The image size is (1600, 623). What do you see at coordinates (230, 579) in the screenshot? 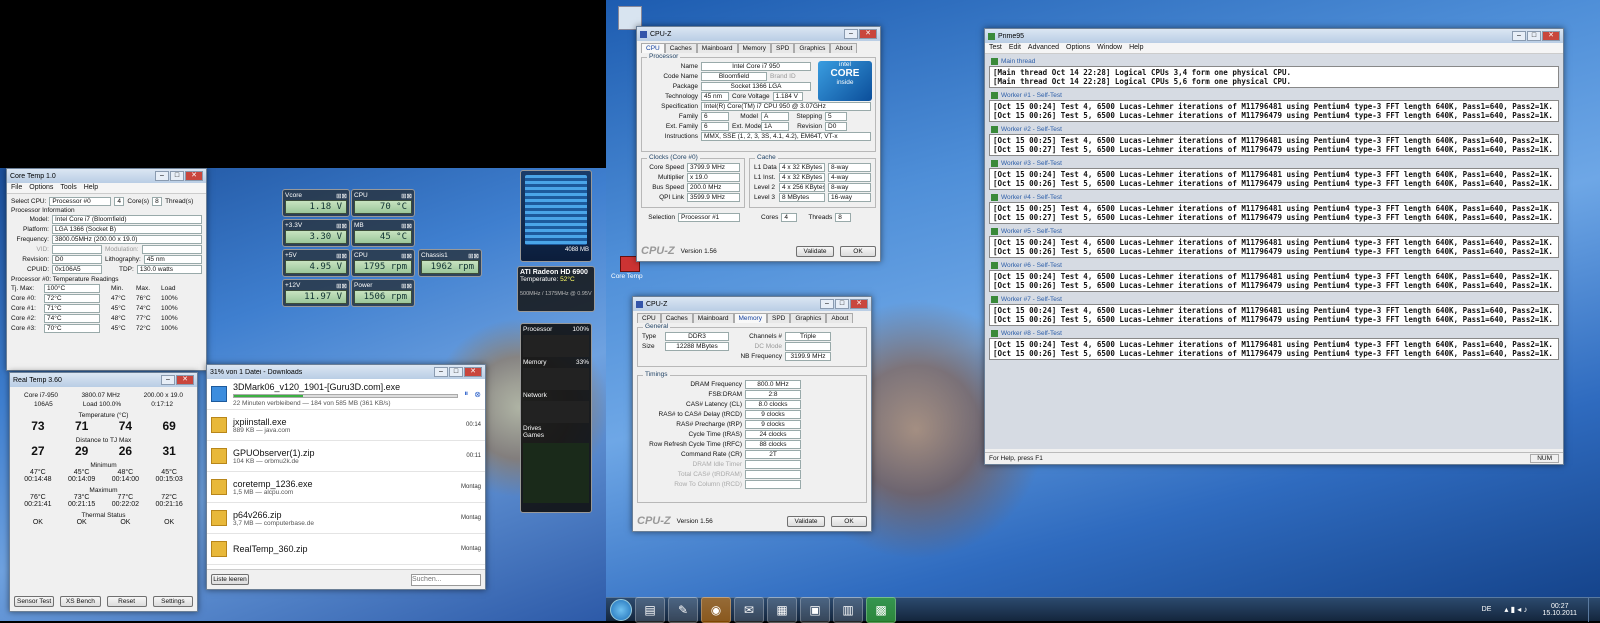
I see `clear-list-button: Liste leeren` at bounding box center [230, 579].